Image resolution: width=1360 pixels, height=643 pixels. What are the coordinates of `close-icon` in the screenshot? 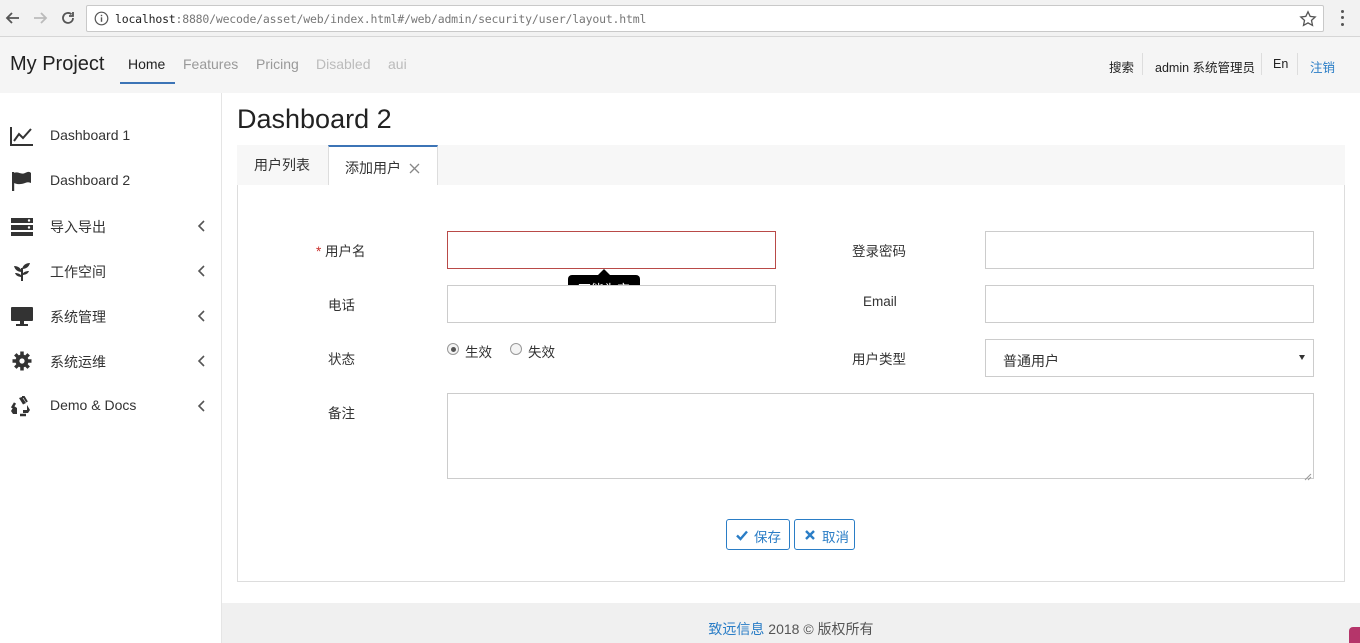 It's located at (414, 167).